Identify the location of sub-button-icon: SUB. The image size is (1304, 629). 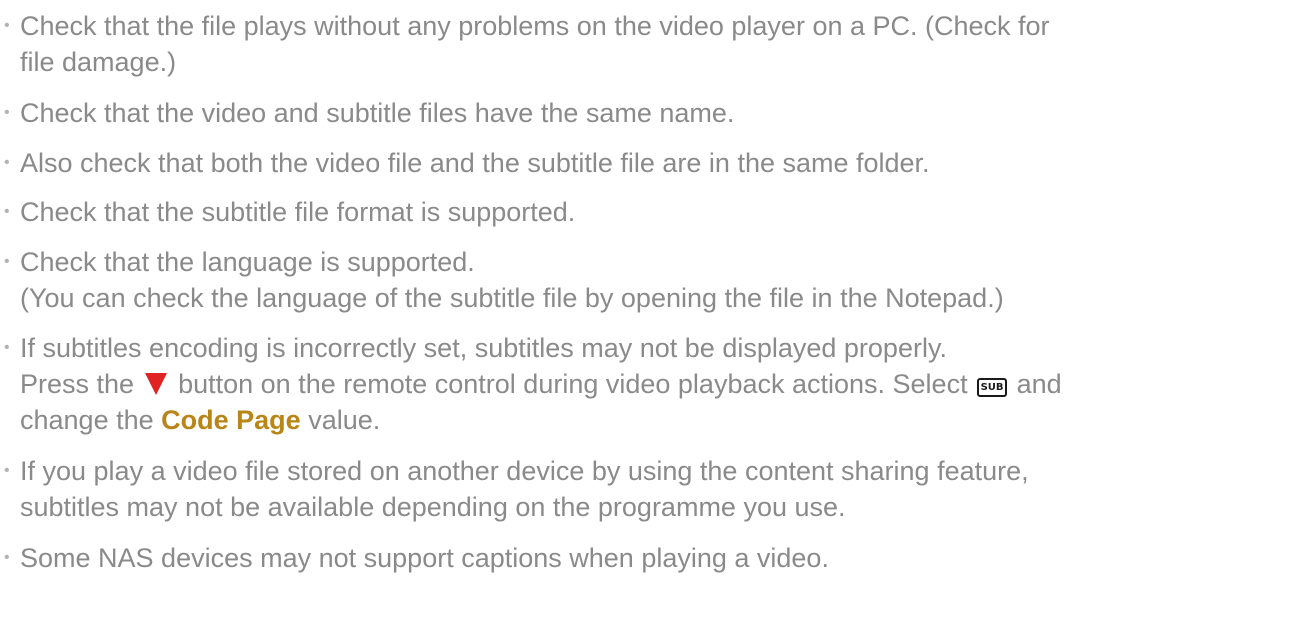
(992, 387).